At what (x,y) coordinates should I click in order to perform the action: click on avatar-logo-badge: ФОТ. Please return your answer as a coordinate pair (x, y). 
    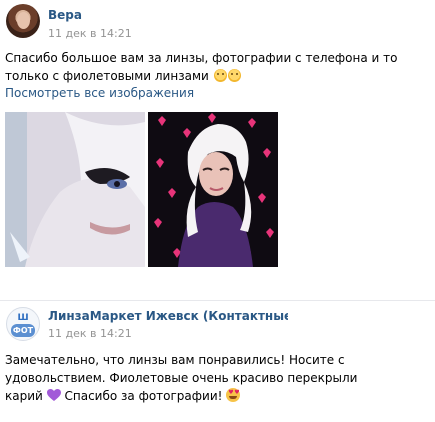
    Looking at the image, I should click on (23, 330).